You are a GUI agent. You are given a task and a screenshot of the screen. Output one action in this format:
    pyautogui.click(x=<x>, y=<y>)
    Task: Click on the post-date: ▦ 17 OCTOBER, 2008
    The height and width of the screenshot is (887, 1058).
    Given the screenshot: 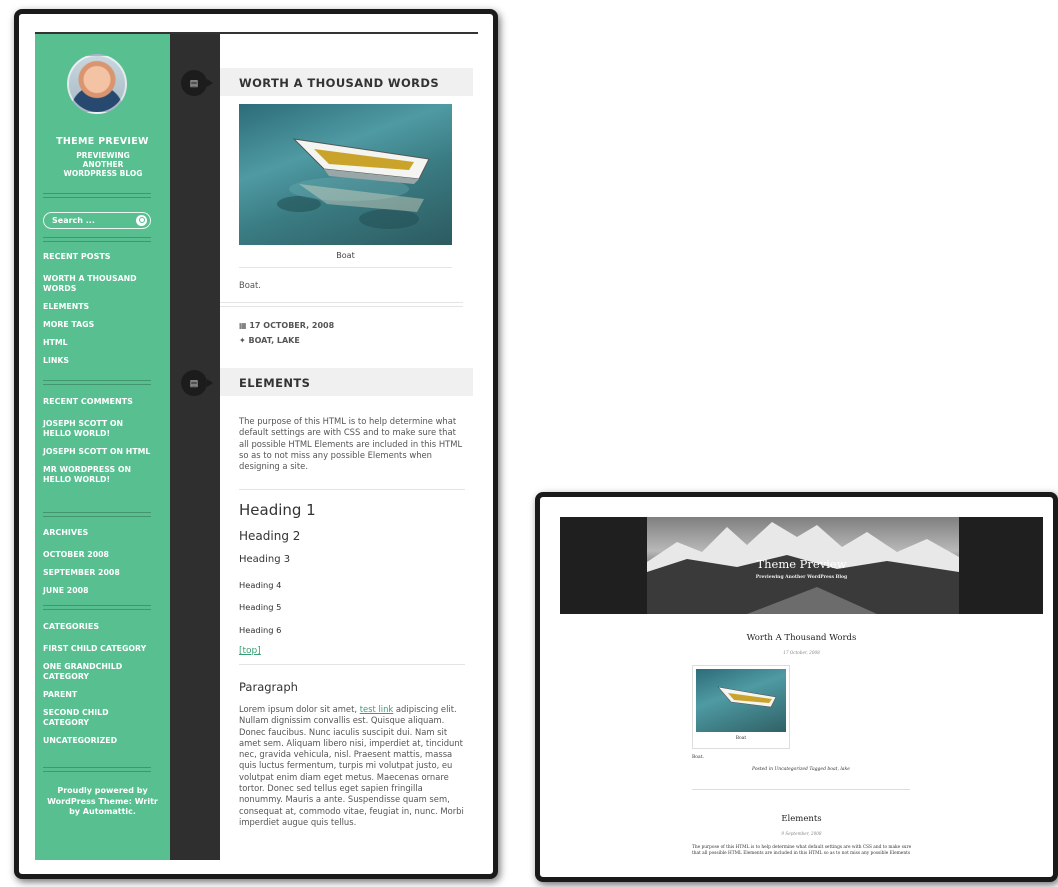 What is the action you would take?
    pyautogui.click(x=286, y=325)
    